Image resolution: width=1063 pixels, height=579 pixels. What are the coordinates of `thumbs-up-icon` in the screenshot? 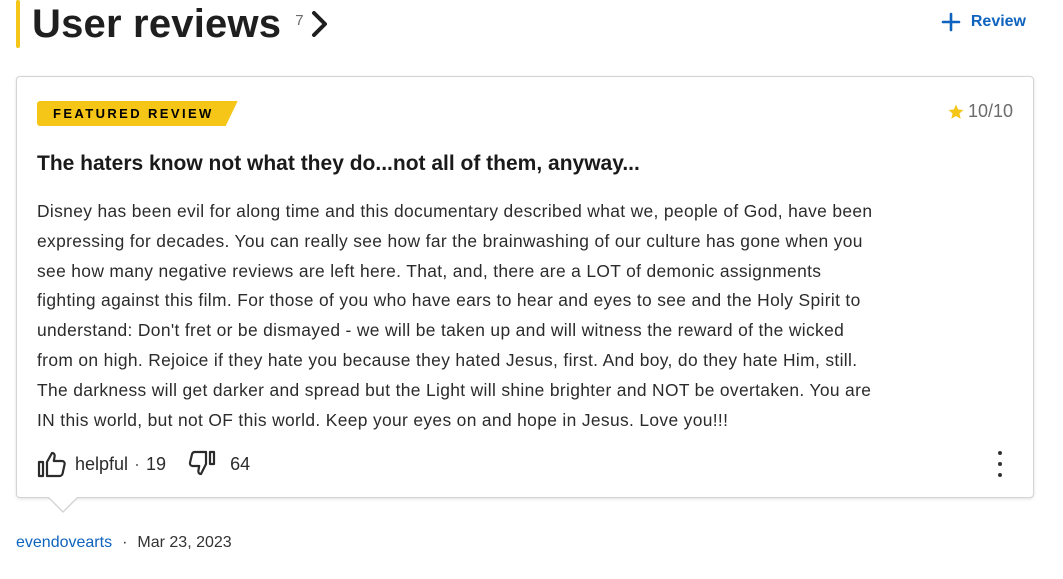 It's located at (52, 464).